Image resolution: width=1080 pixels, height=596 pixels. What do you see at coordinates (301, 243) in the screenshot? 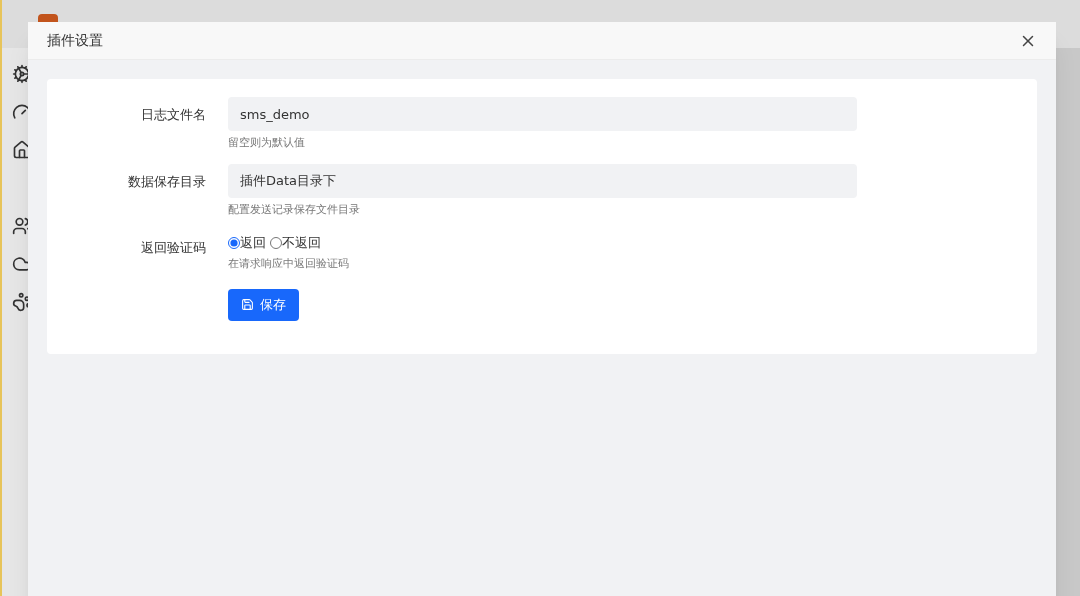
I see `radio-label: 不返回` at bounding box center [301, 243].